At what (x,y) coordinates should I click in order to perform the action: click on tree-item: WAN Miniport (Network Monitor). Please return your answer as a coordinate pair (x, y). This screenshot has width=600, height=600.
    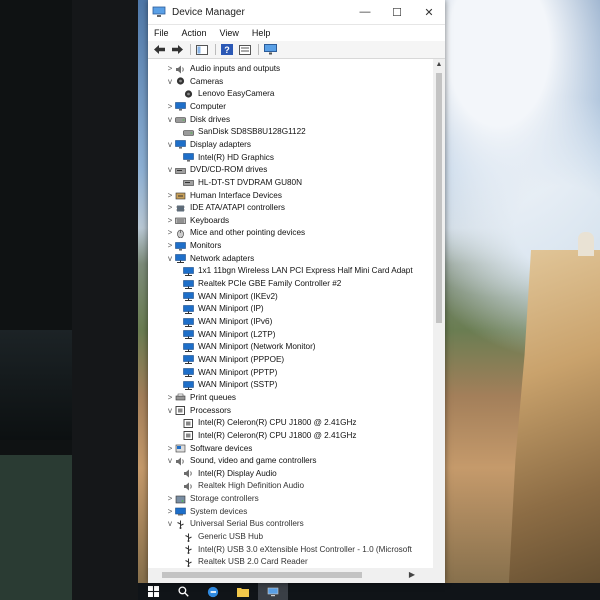
    Looking at the image, I should click on (248, 347).